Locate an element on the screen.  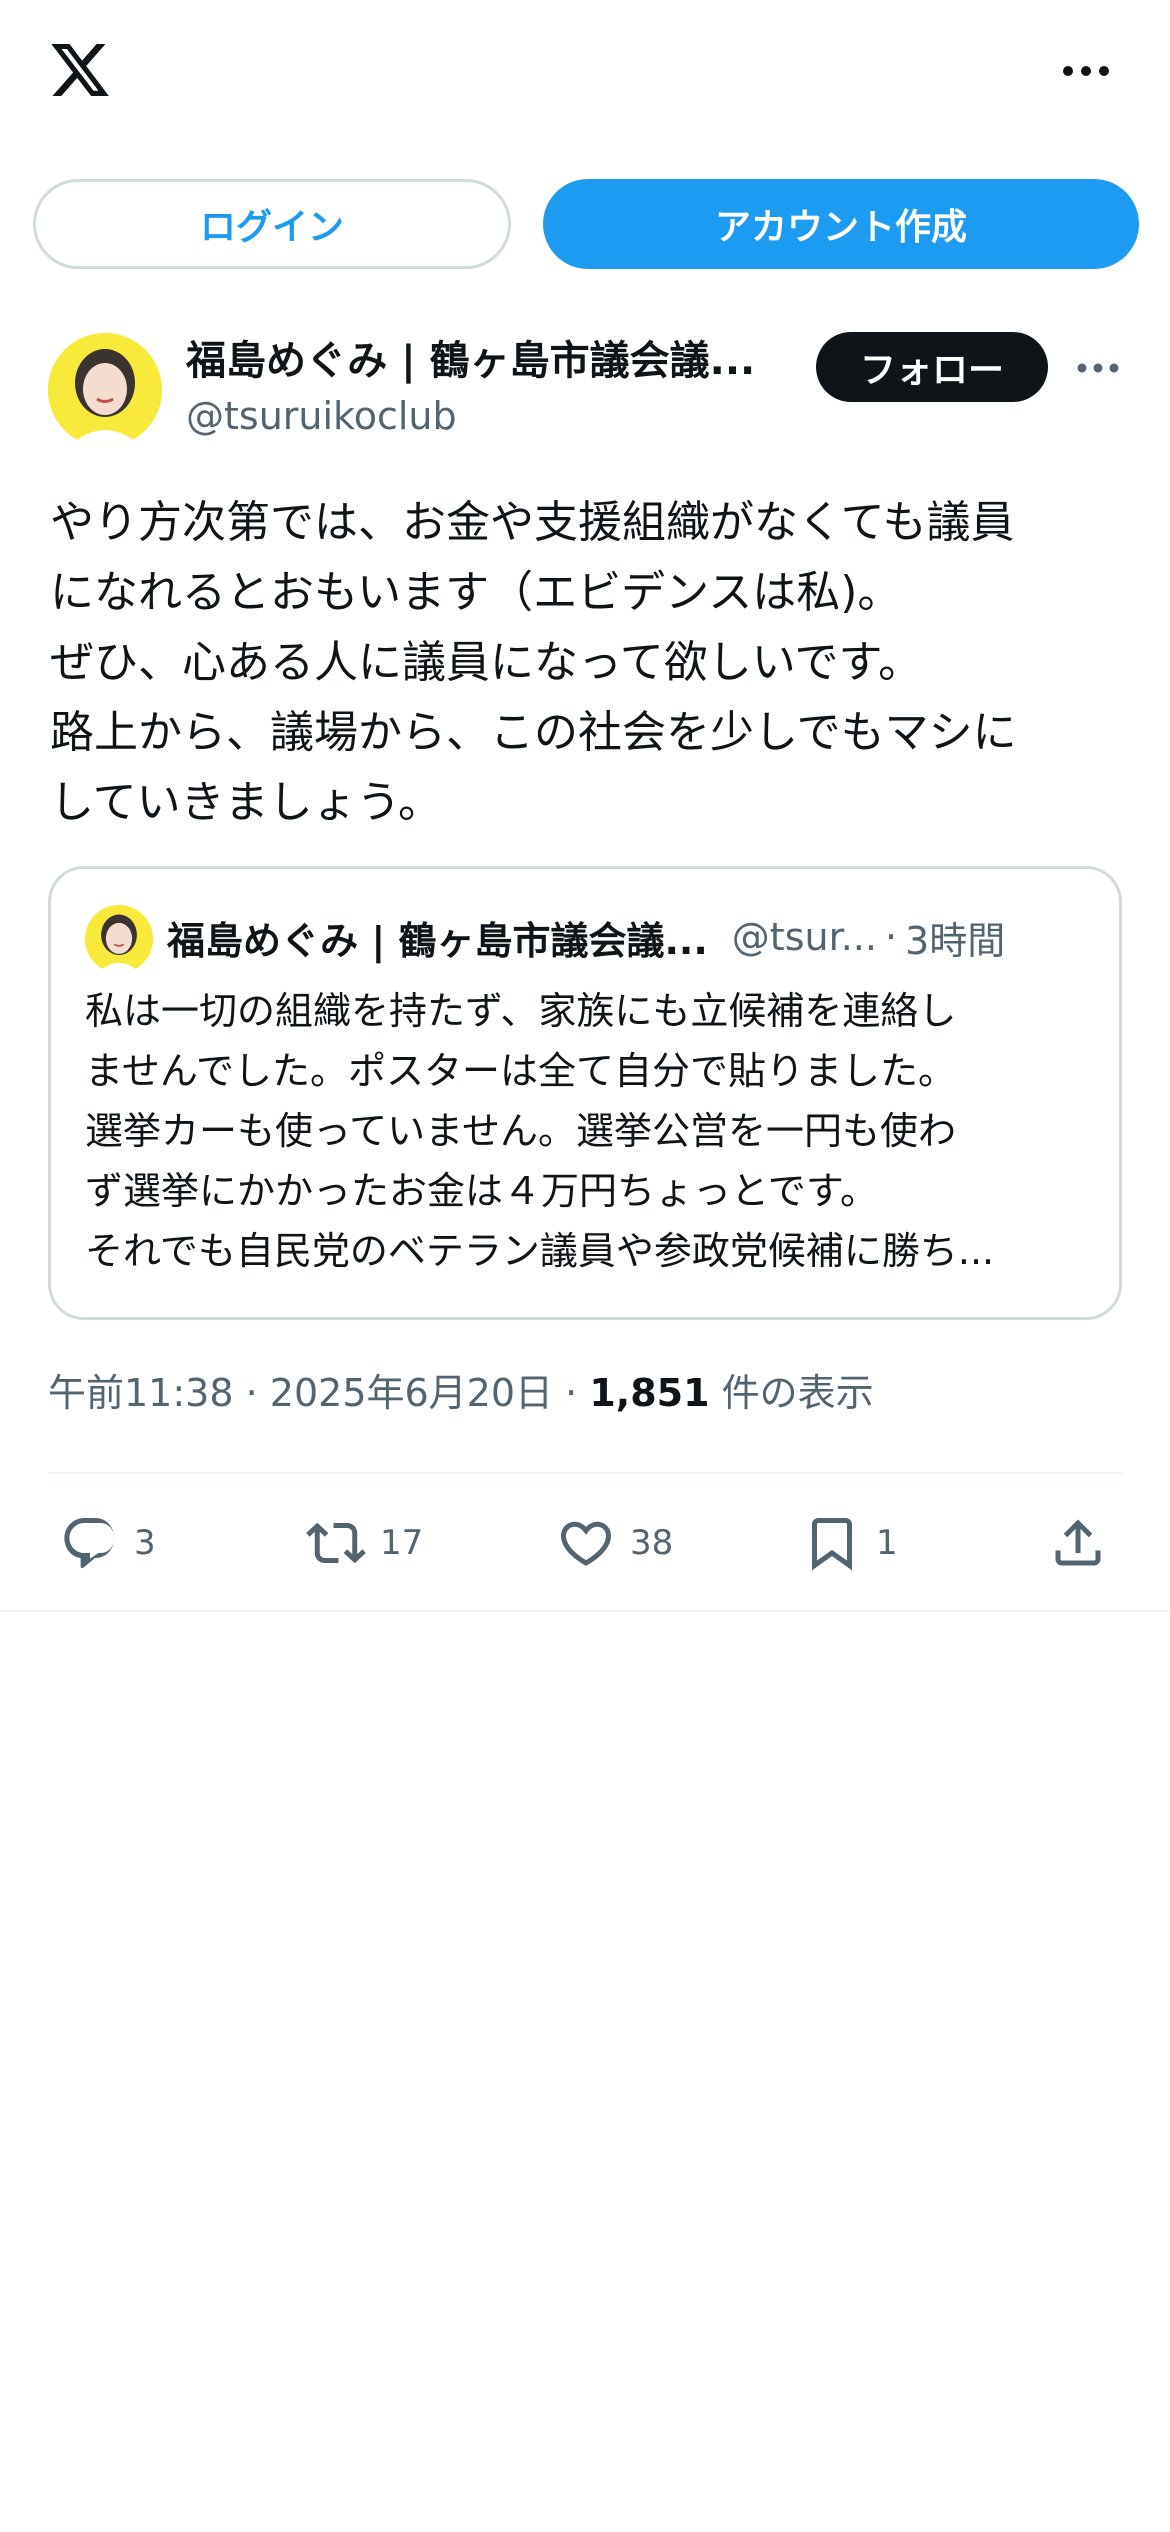
bookmark-count: 1 is located at coordinates (887, 1543).